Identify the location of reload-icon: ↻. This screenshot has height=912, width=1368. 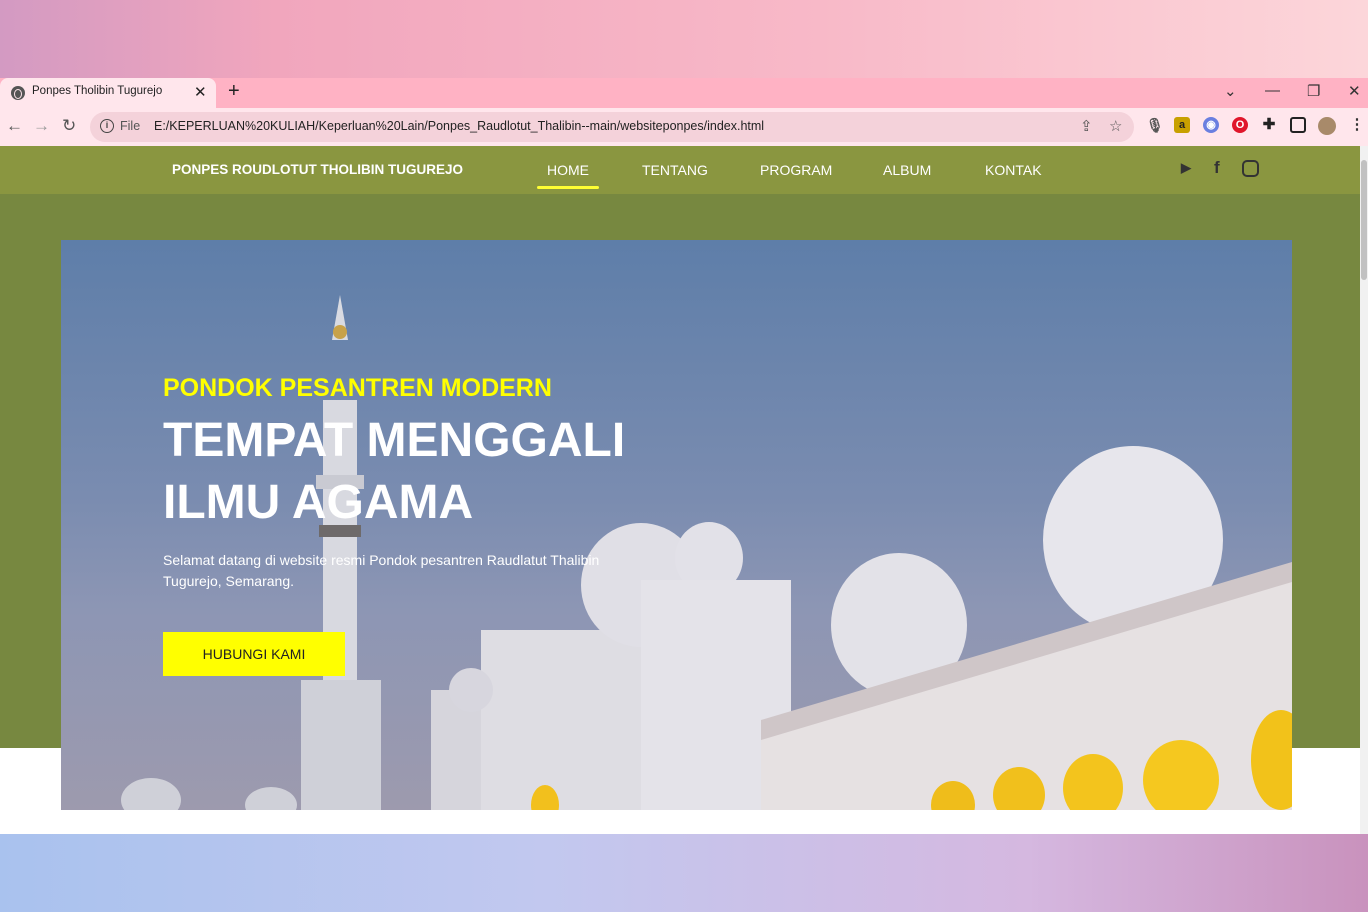
(69, 126).